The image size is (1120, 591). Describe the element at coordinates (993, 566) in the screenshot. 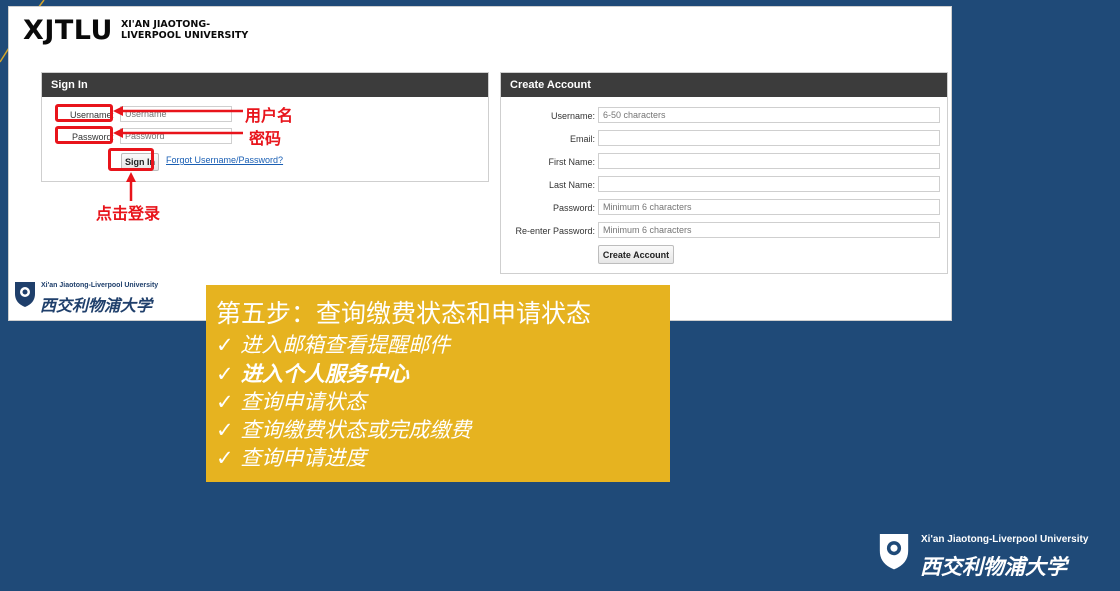

I see `bottom-university-chinese-name: 西交利物浦大学` at that location.